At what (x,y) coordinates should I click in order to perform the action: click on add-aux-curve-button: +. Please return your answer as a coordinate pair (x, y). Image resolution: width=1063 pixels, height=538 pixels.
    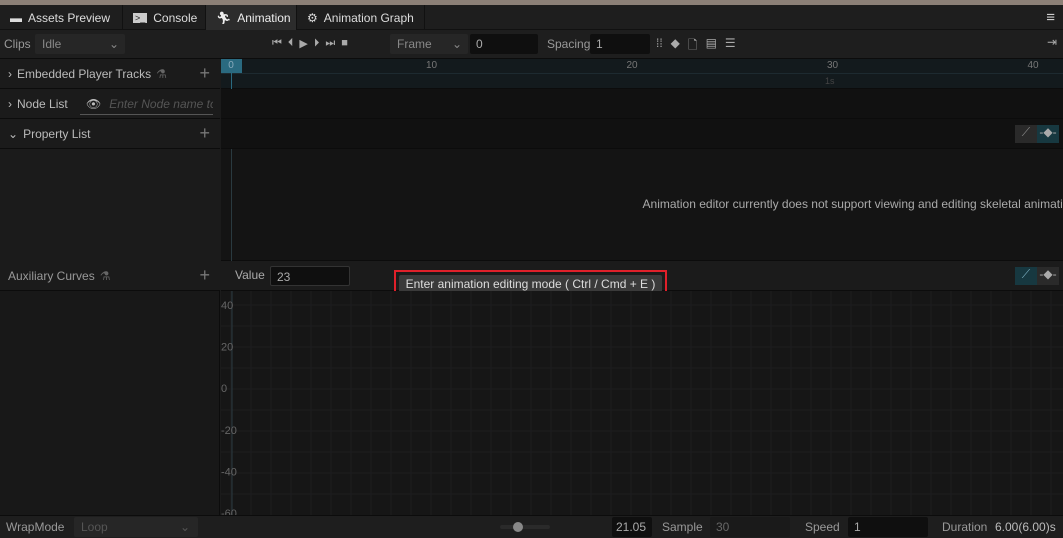
    Looking at the image, I should click on (204, 275).